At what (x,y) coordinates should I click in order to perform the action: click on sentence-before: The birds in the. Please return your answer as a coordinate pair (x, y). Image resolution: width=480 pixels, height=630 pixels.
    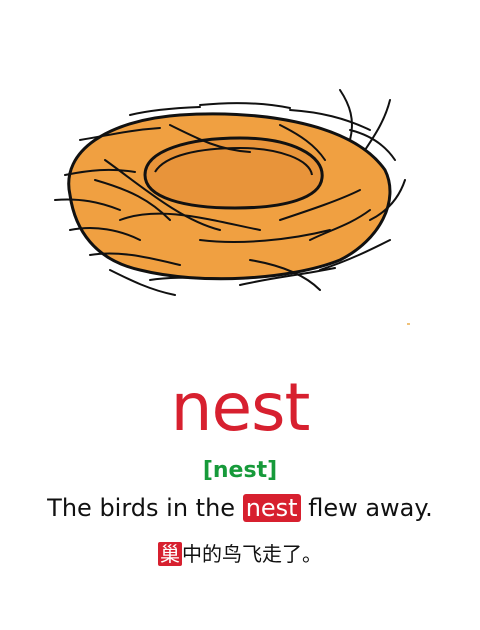
    Looking at the image, I should click on (145, 508).